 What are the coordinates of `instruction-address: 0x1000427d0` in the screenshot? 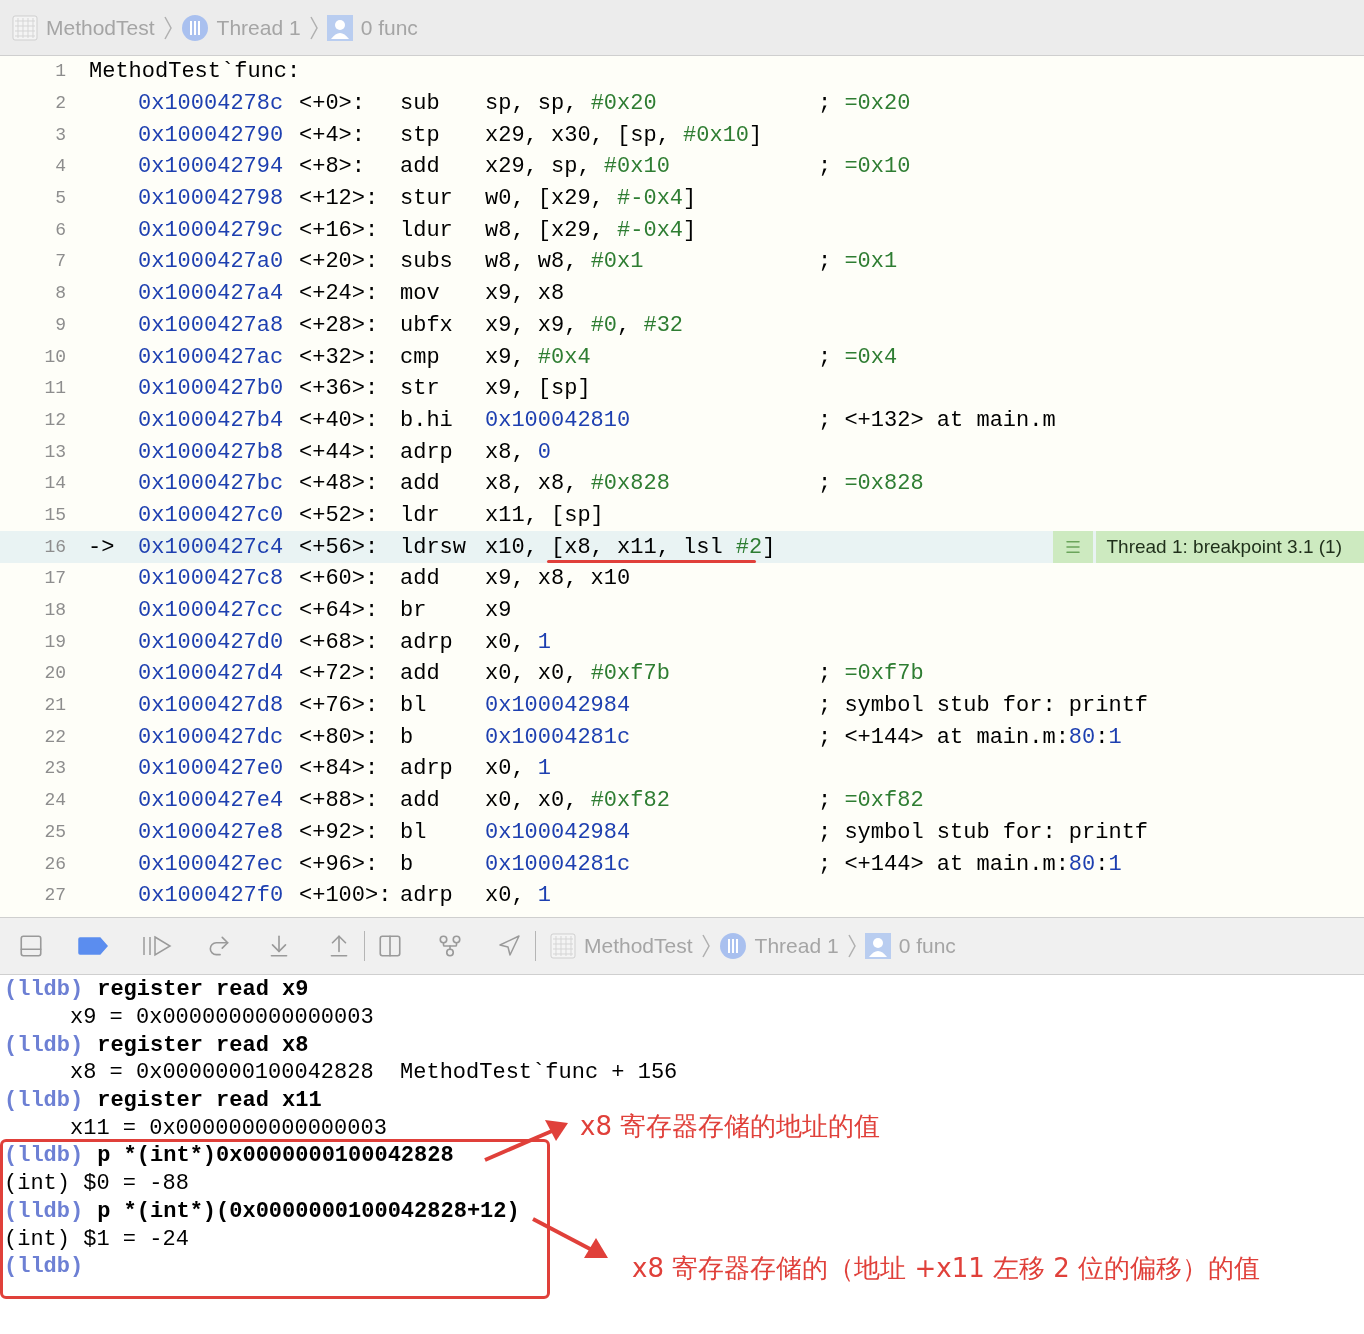 It's located at (211, 642).